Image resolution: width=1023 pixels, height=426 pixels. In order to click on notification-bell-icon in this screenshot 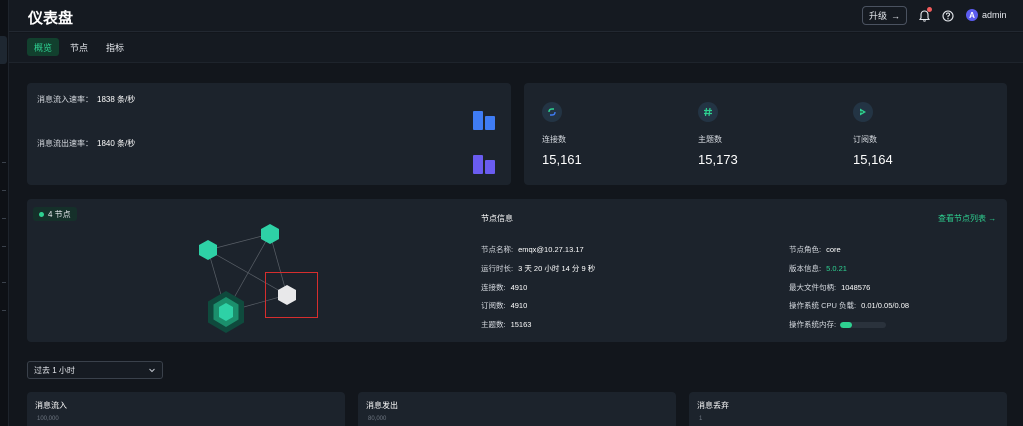, I will do `click(925, 14)`.